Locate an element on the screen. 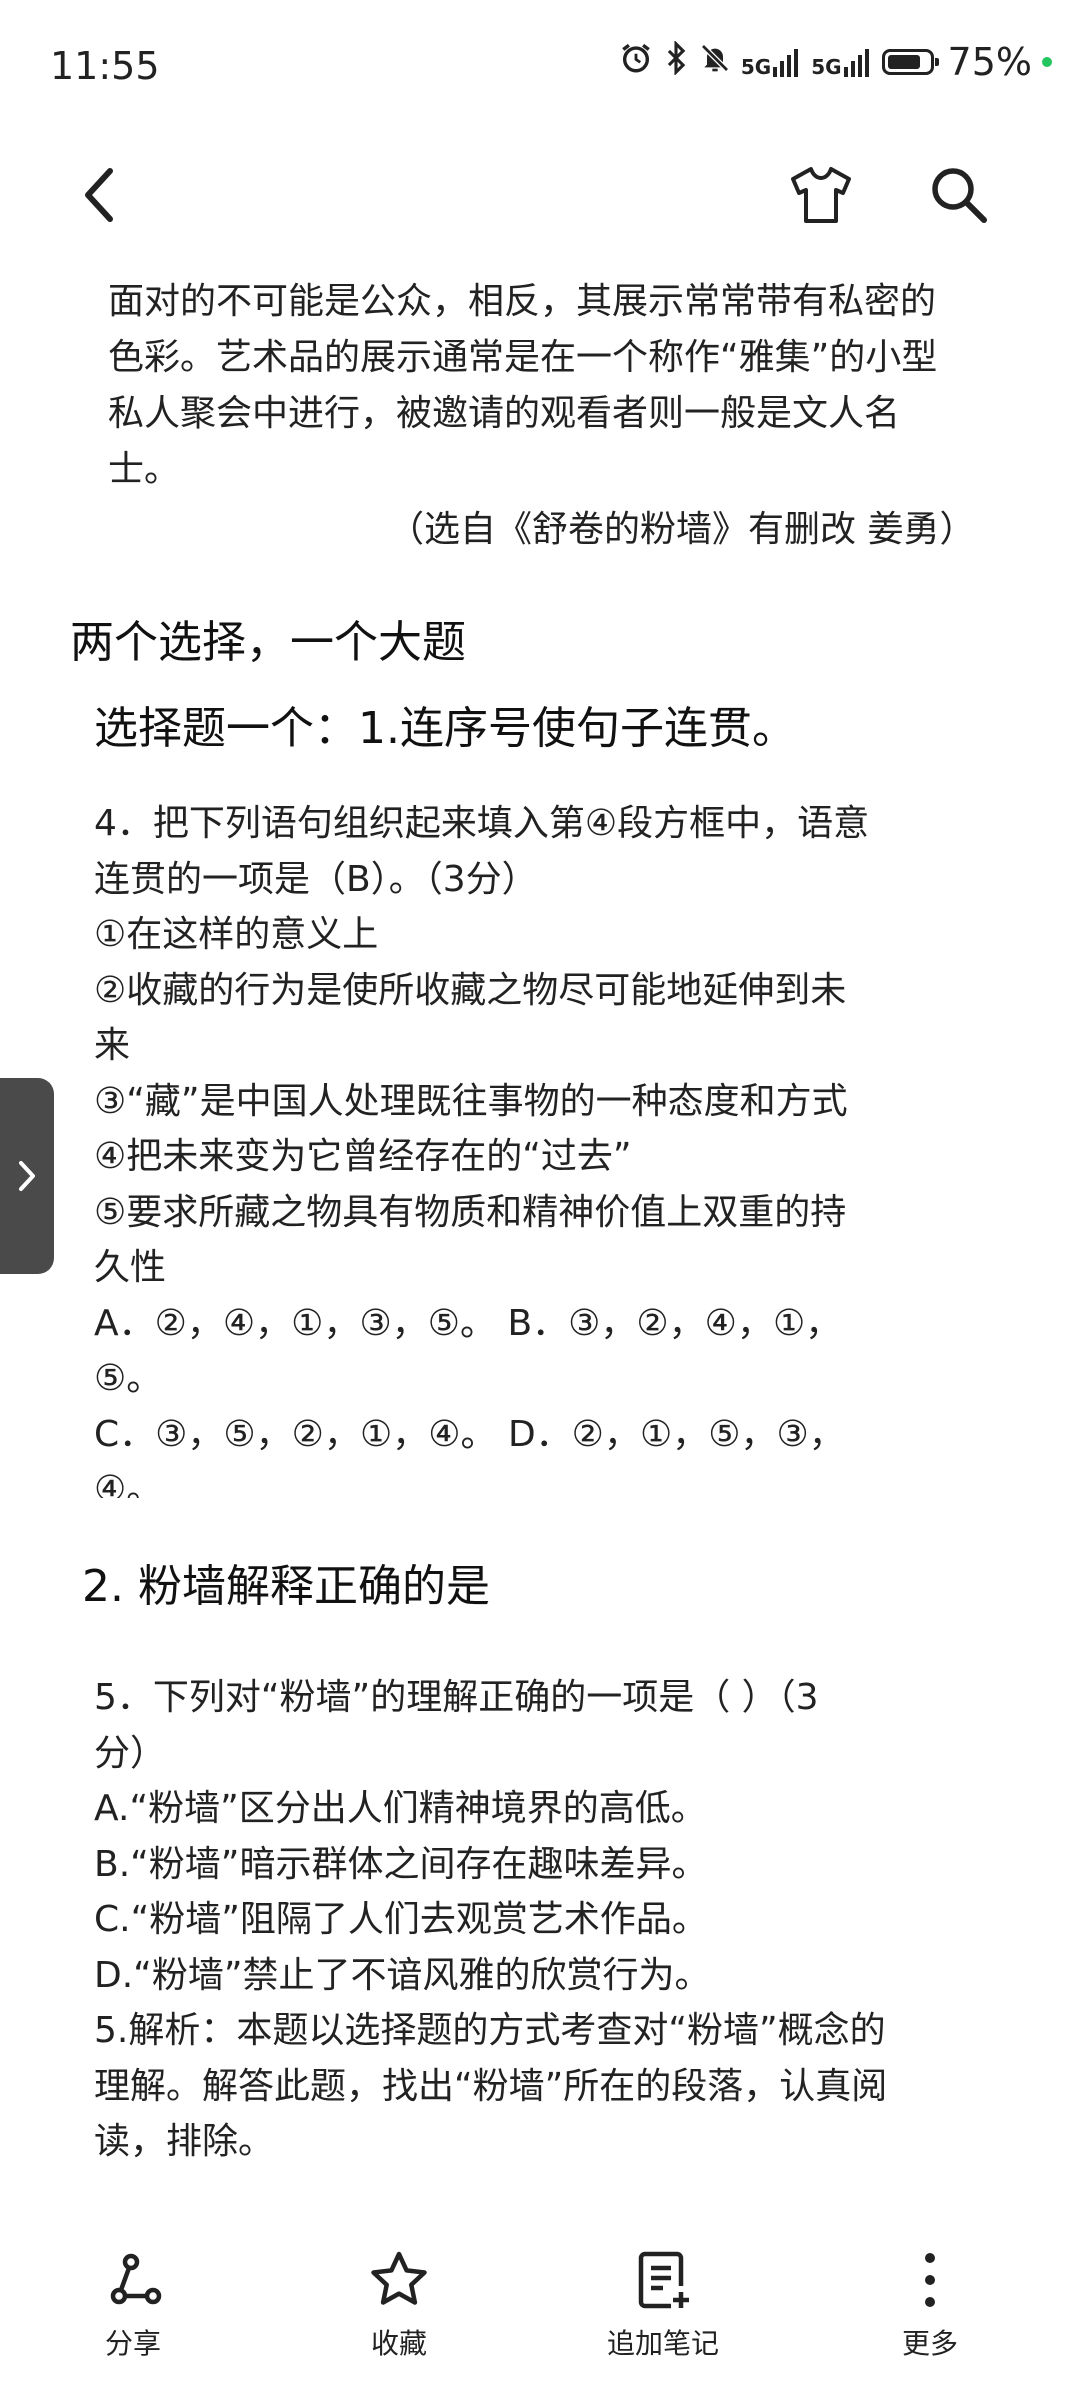  tshirt-icon is located at coordinates (821, 195).